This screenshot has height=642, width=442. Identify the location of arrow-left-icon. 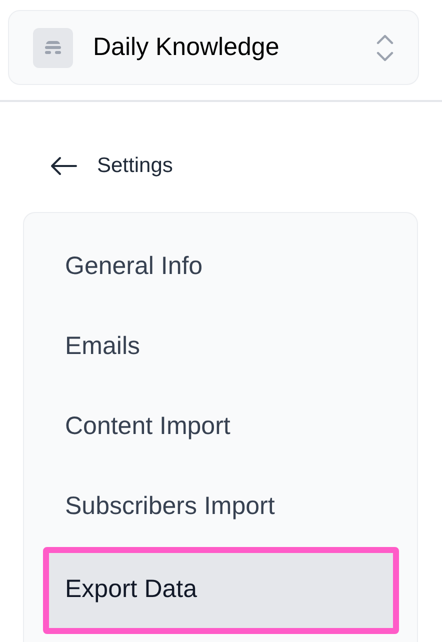
(63, 166).